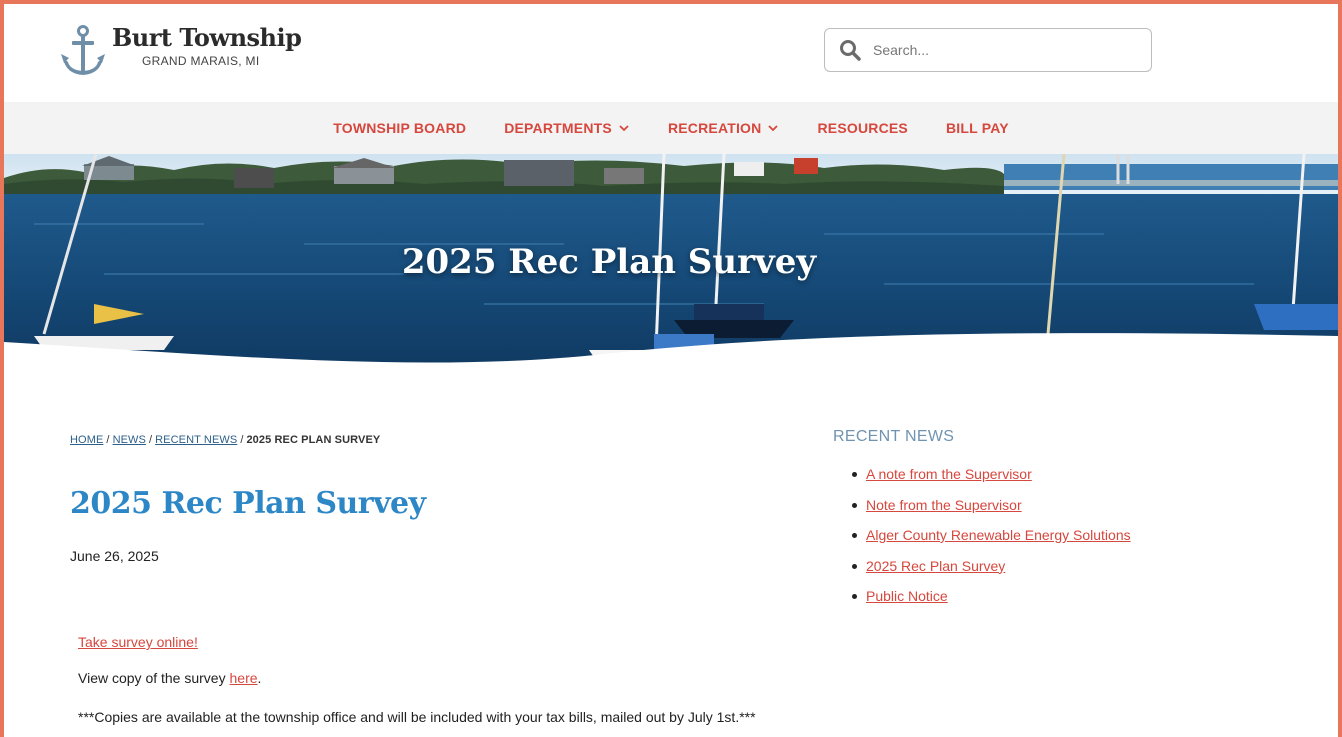  Describe the element at coordinates (714, 128) in the screenshot. I see `nav-label: RECREATION` at that location.